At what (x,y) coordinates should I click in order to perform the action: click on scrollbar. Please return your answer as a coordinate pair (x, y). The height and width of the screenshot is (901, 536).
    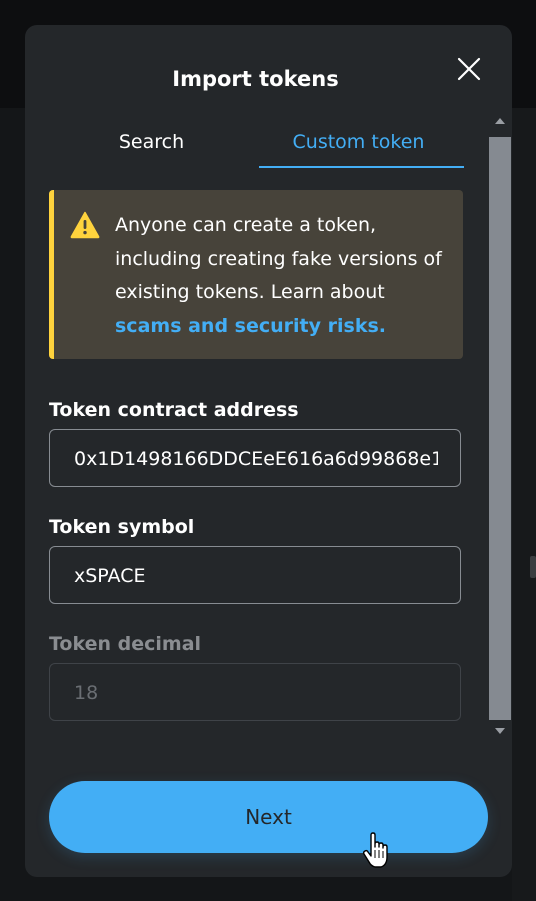
    Looking at the image, I should click on (500, 427).